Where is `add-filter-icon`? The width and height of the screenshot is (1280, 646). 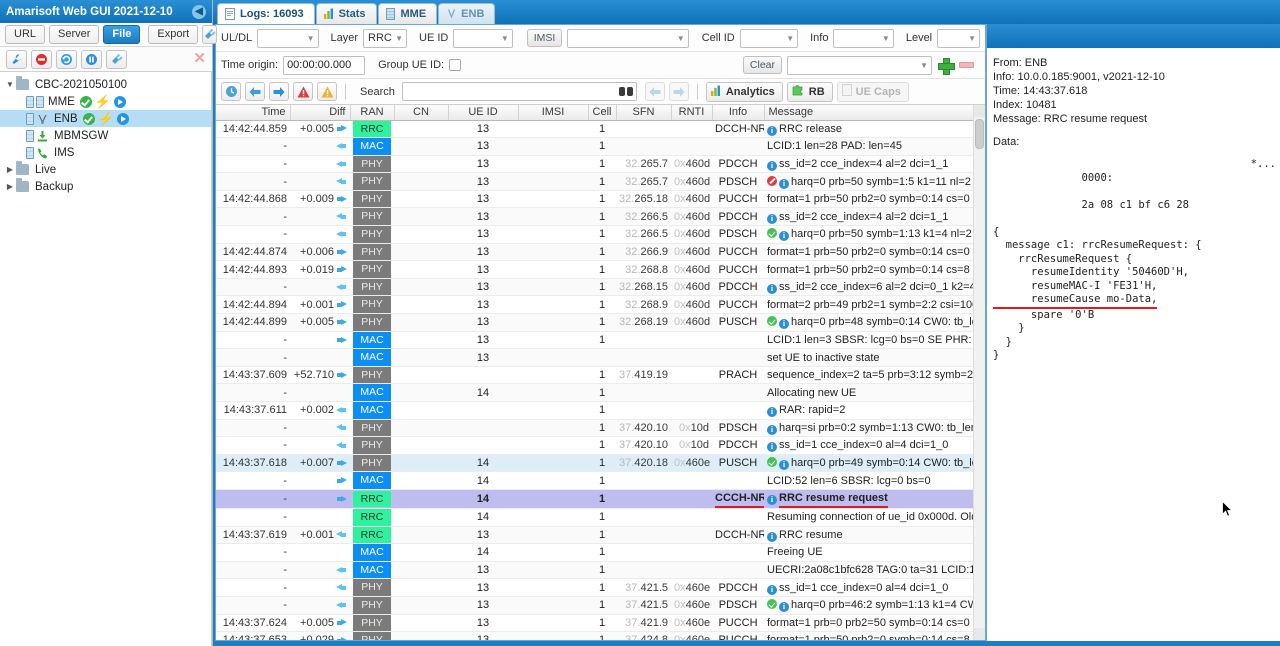 add-filter-icon is located at coordinates (946, 66).